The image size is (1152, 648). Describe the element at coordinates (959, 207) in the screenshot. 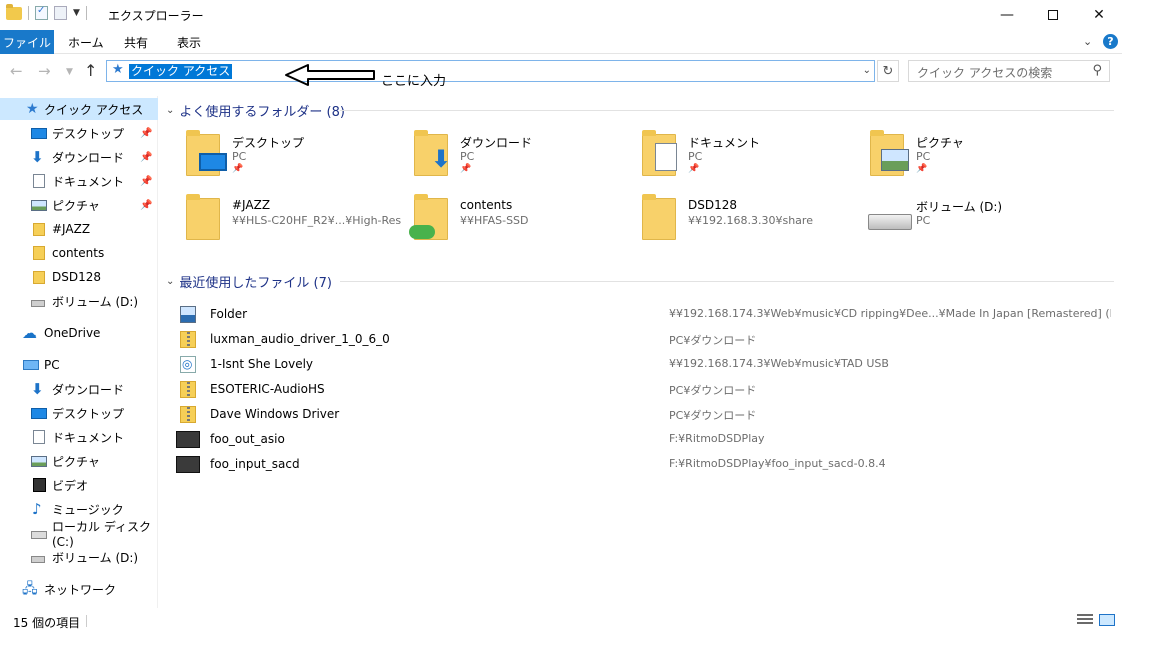

I see `tile-name: ボリューム (D:)` at that location.